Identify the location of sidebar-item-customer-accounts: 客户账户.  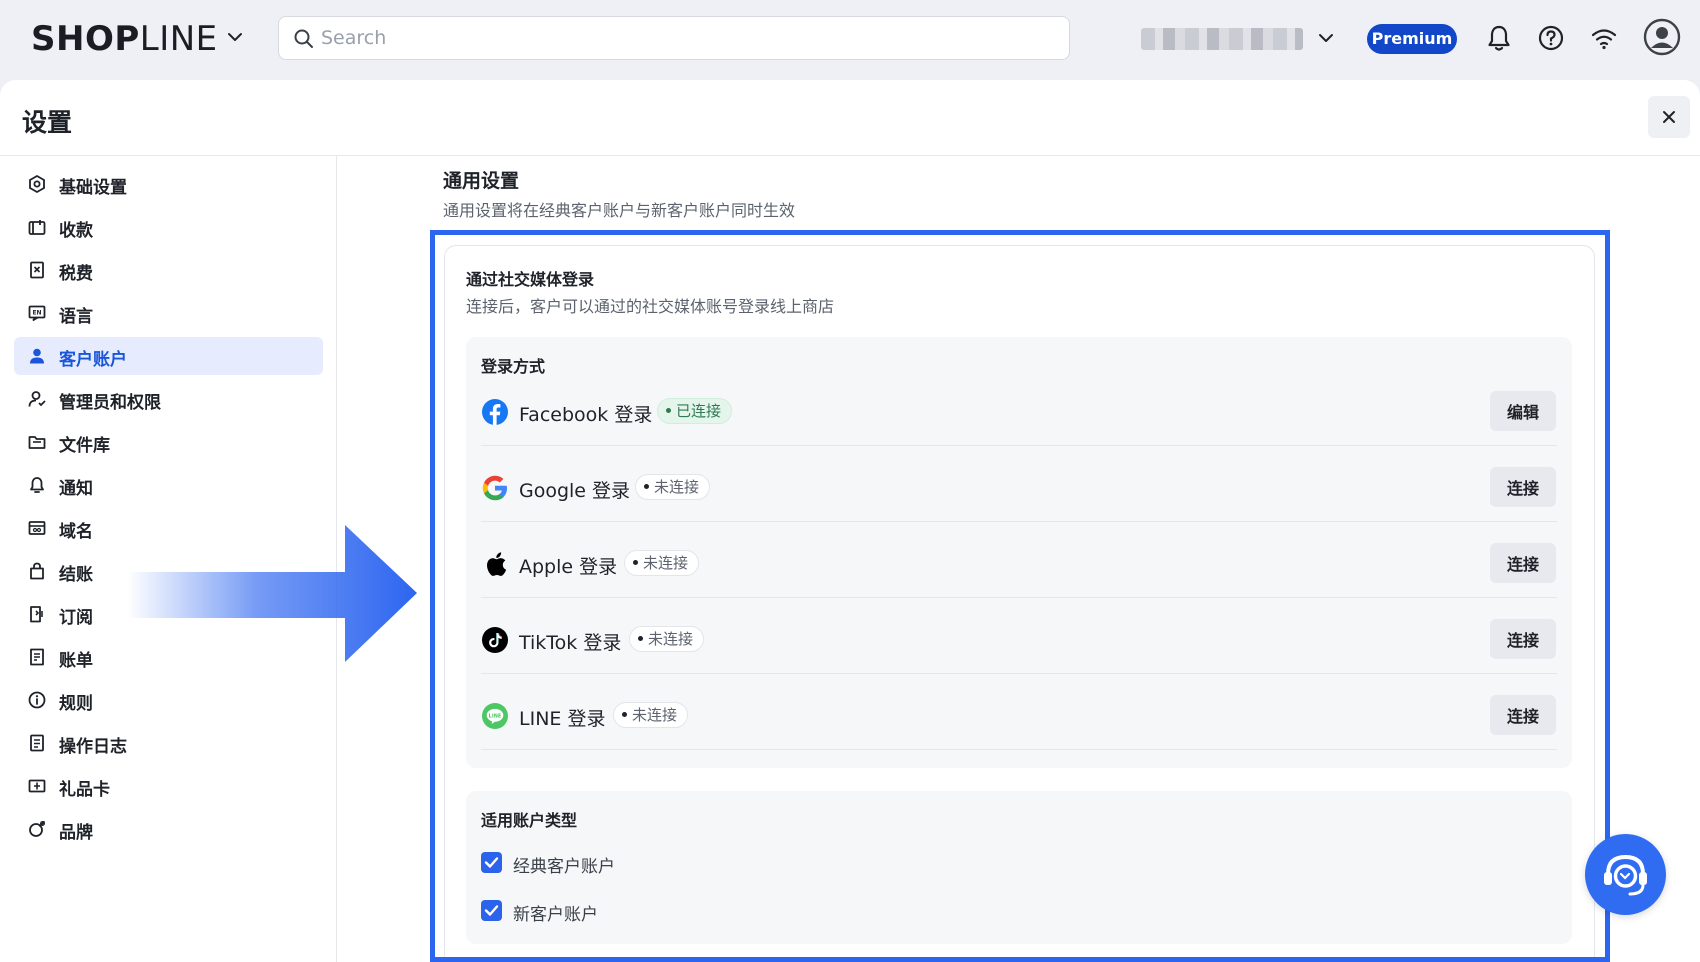
(168, 356).